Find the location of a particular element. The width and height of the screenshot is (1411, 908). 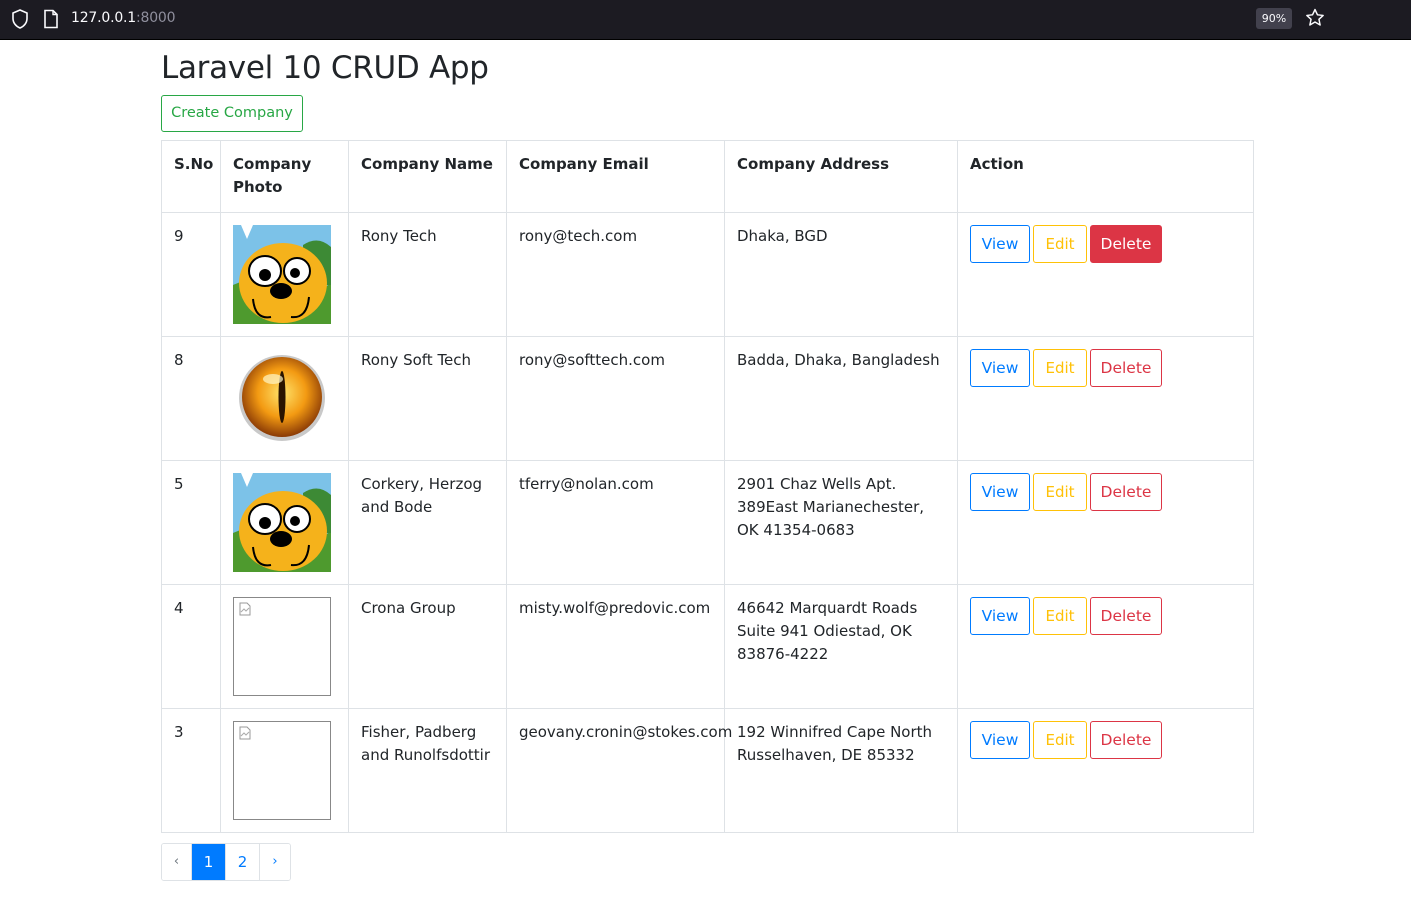

url-host: 127.0.0.1 is located at coordinates (103, 18).